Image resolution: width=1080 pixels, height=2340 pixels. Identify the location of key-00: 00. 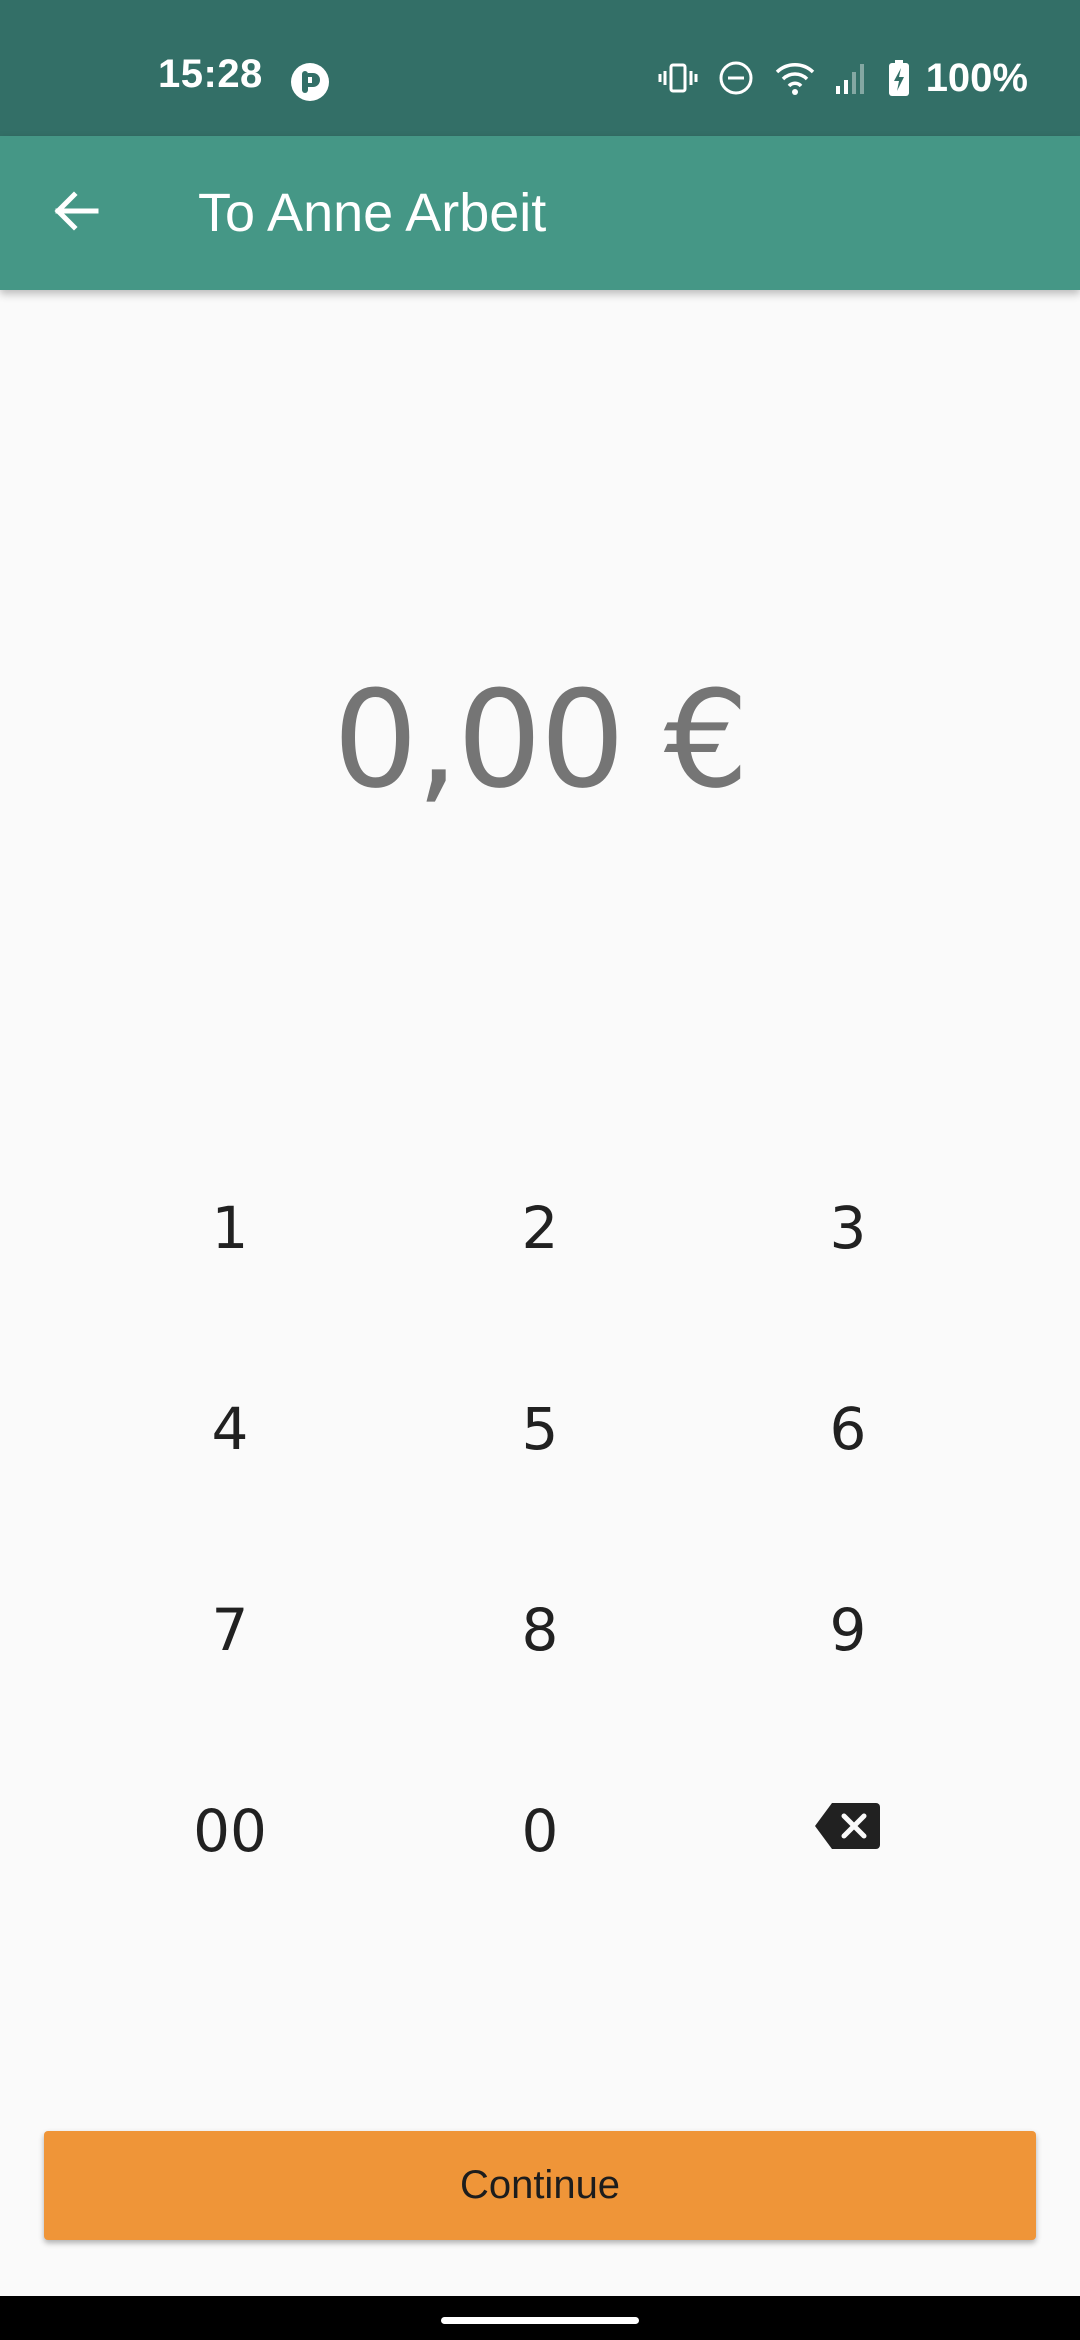
(230, 1831).